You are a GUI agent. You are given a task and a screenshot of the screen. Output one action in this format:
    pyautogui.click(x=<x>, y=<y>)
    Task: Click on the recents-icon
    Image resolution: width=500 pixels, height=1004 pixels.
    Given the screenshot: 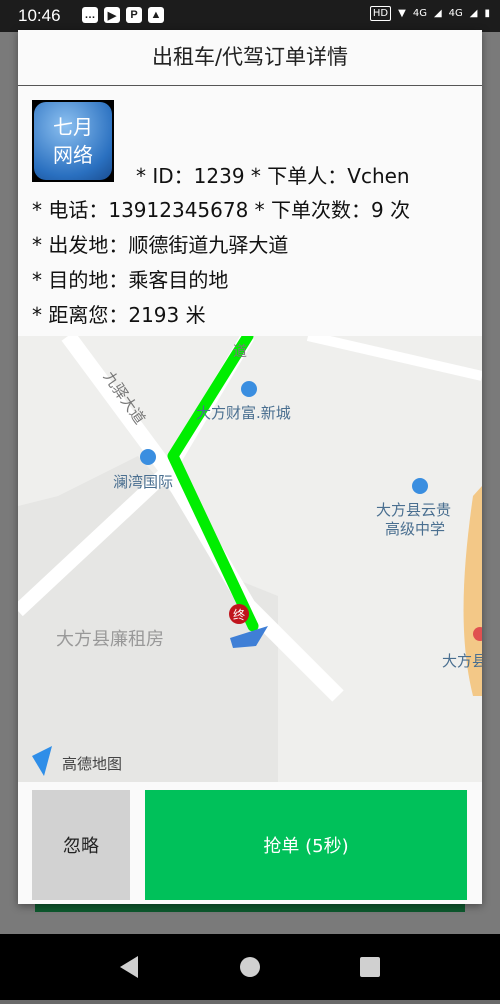 What is the action you would take?
    pyautogui.click(x=370, y=967)
    